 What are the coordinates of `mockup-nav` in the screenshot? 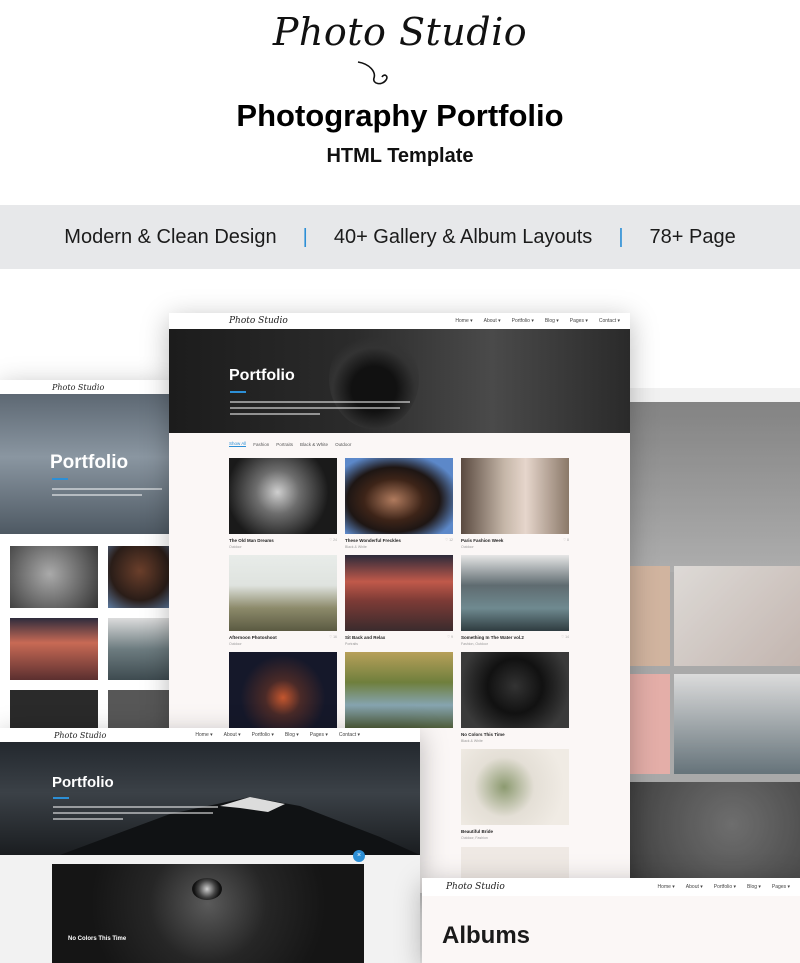 It's located at (715, 395).